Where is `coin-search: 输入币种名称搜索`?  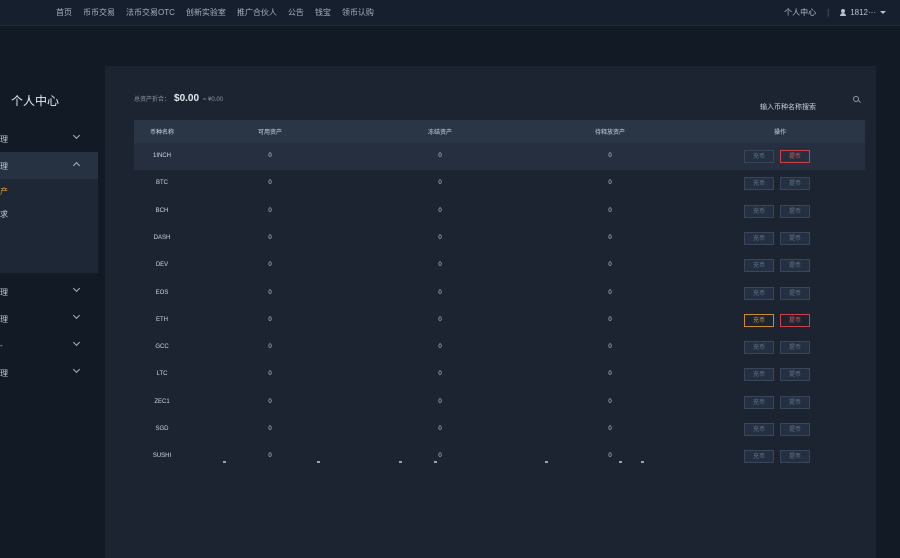
coin-search: 输入币种名称搜索 is located at coordinates (810, 103).